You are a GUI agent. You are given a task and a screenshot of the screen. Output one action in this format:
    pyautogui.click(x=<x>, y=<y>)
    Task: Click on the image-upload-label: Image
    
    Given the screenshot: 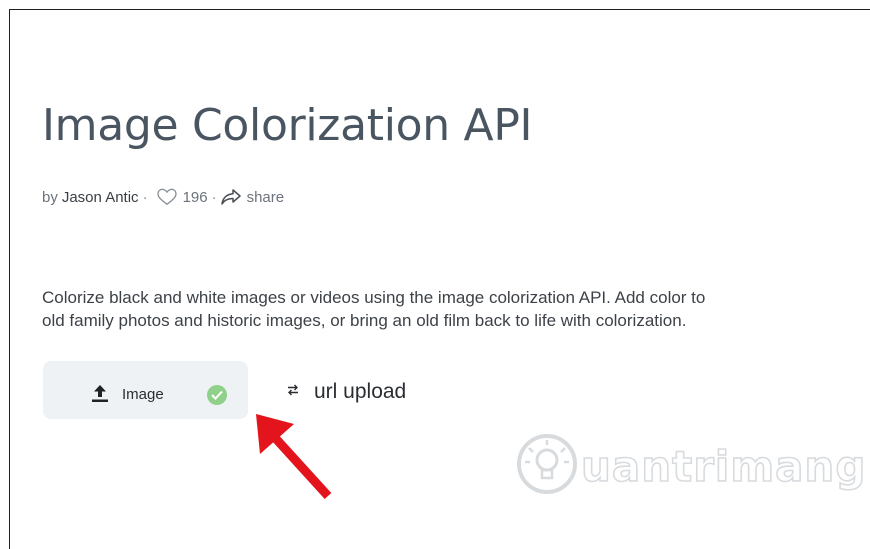 What is the action you would take?
    pyautogui.click(x=143, y=394)
    